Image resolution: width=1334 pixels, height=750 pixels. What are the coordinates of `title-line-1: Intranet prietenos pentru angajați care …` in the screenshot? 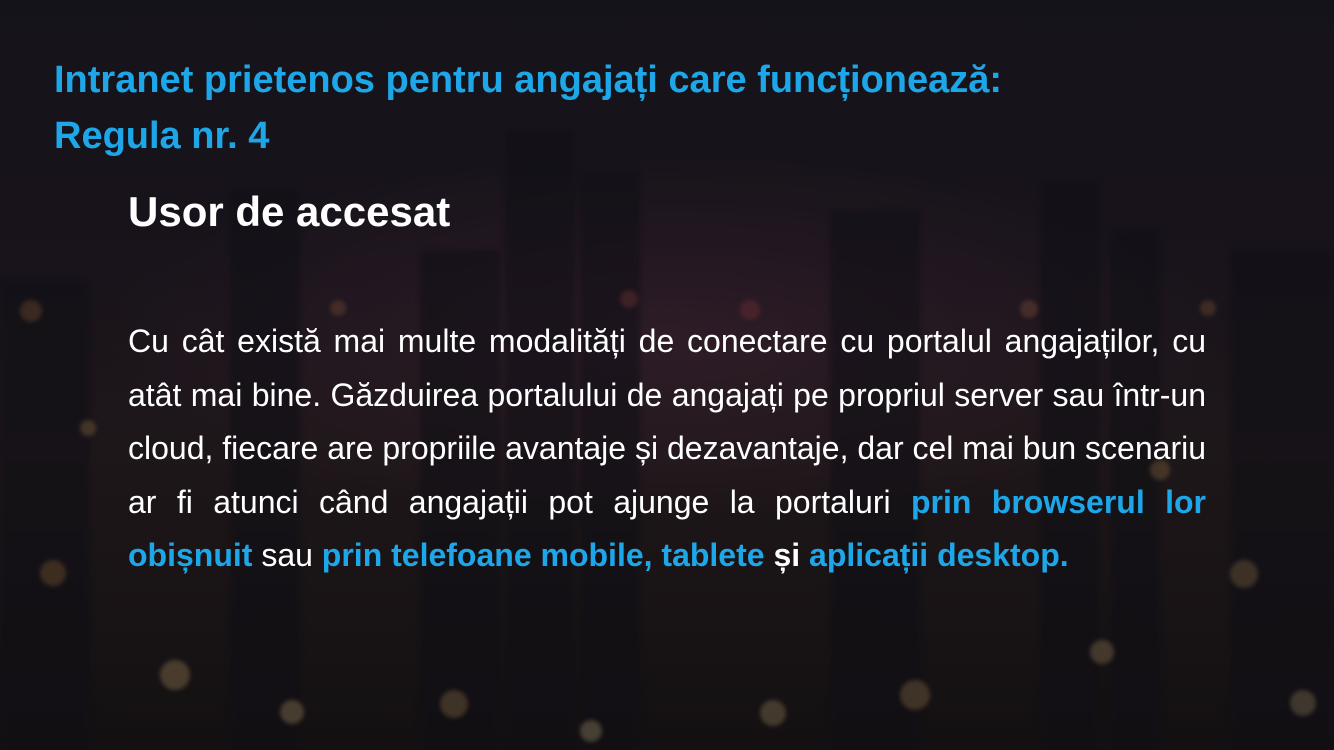 It's located at (528, 80).